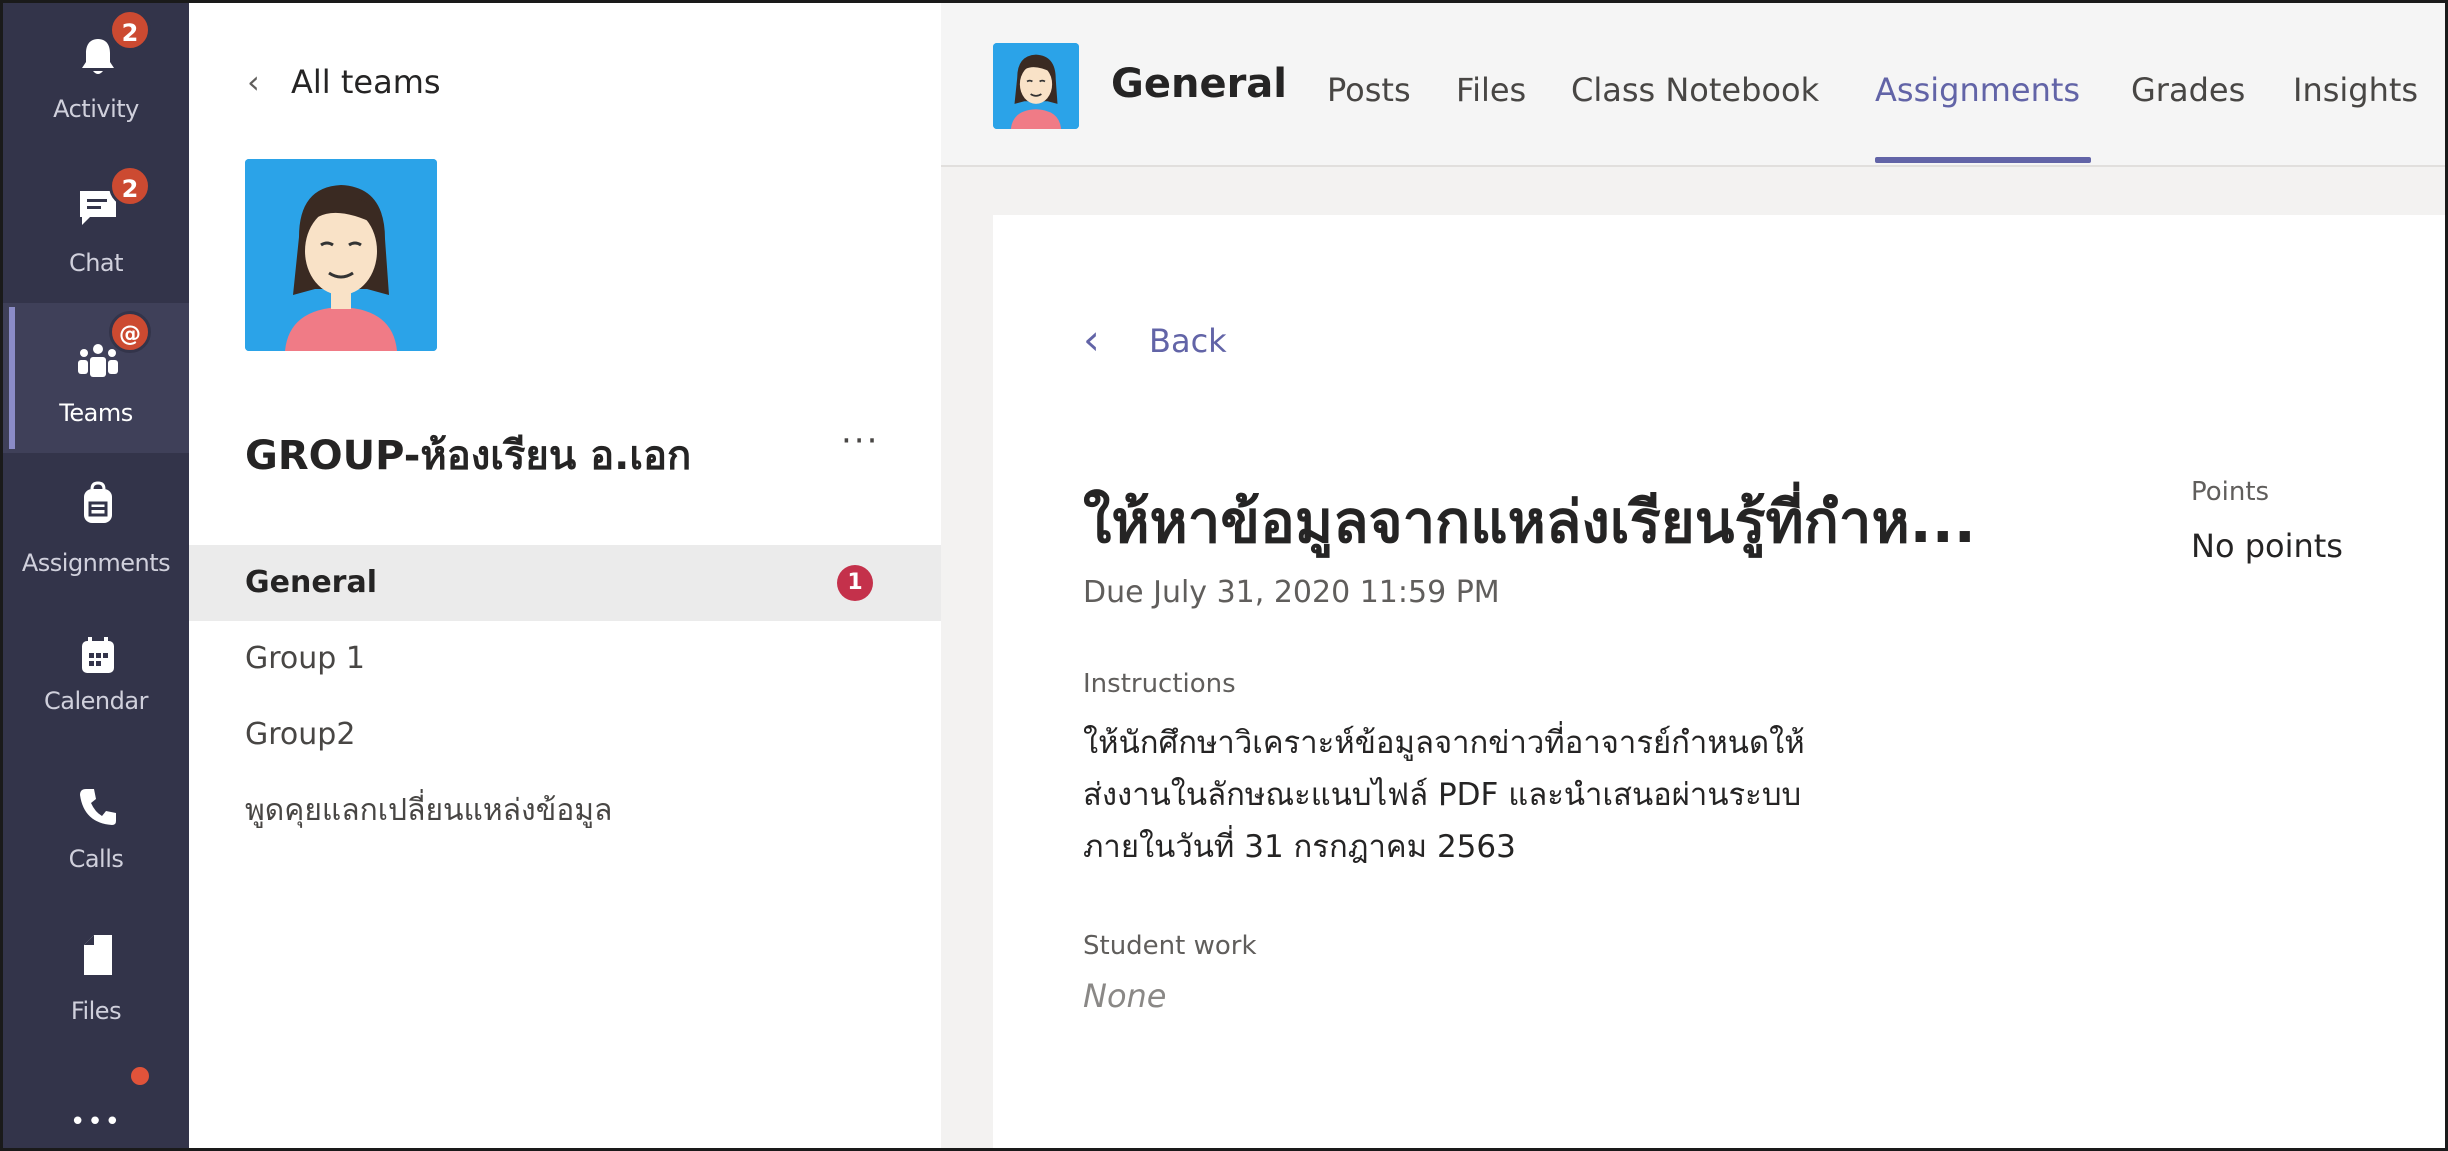  Describe the element at coordinates (96, 978) in the screenshot. I see `rail-item-files: Files` at that location.